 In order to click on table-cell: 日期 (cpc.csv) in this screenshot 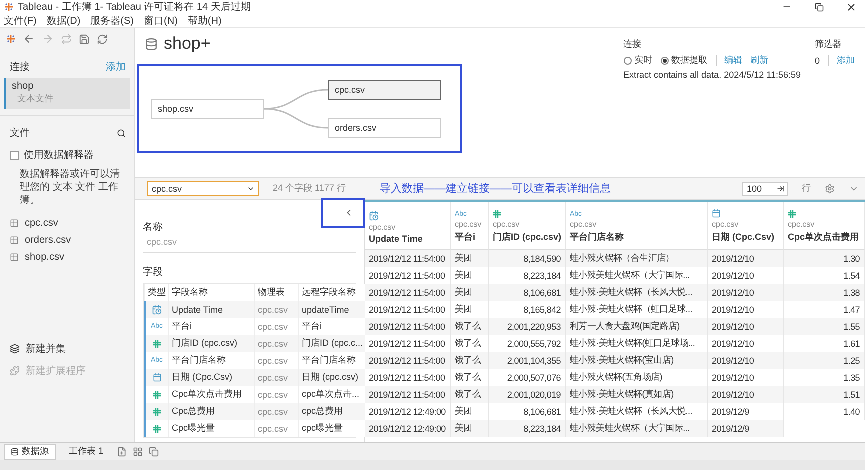, I will do `click(332, 377)`.